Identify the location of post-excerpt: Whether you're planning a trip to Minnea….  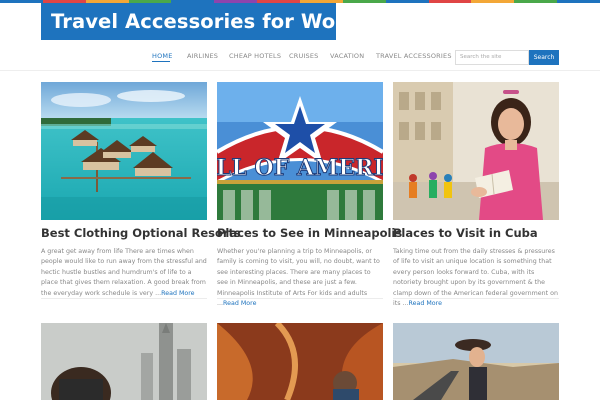
(298, 278).